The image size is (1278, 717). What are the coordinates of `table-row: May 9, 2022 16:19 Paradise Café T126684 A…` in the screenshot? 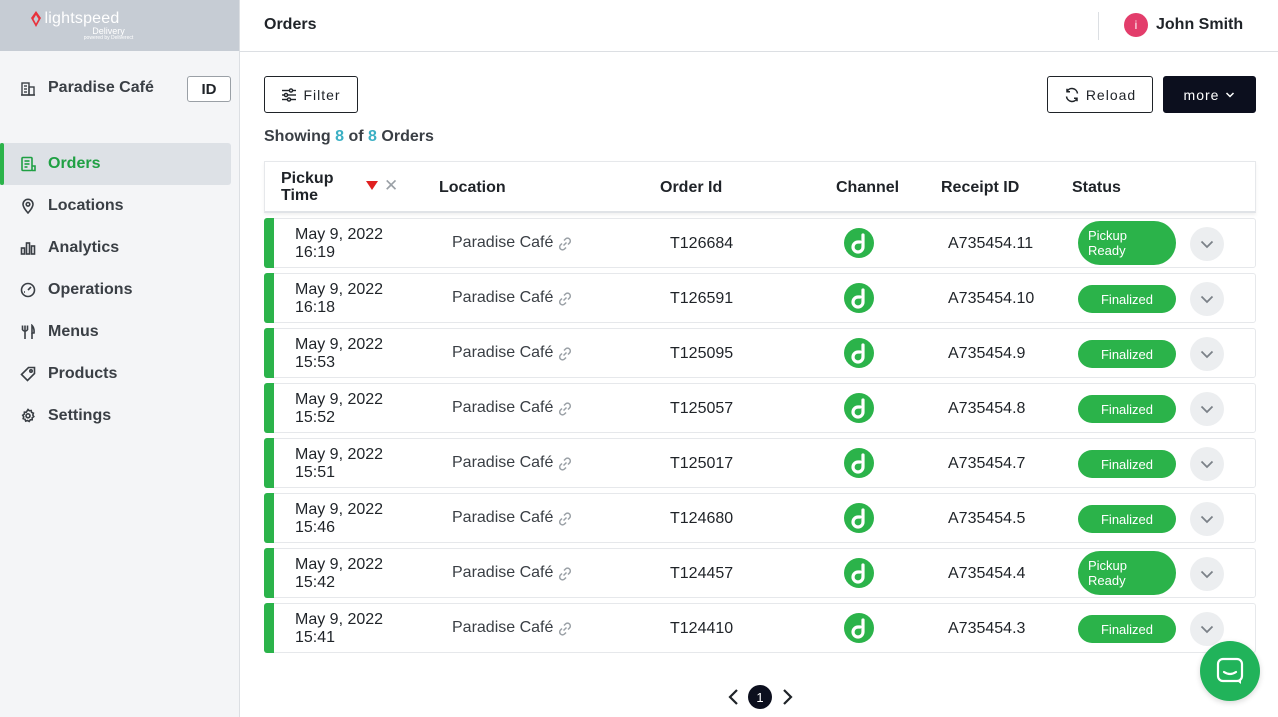 It's located at (760, 243).